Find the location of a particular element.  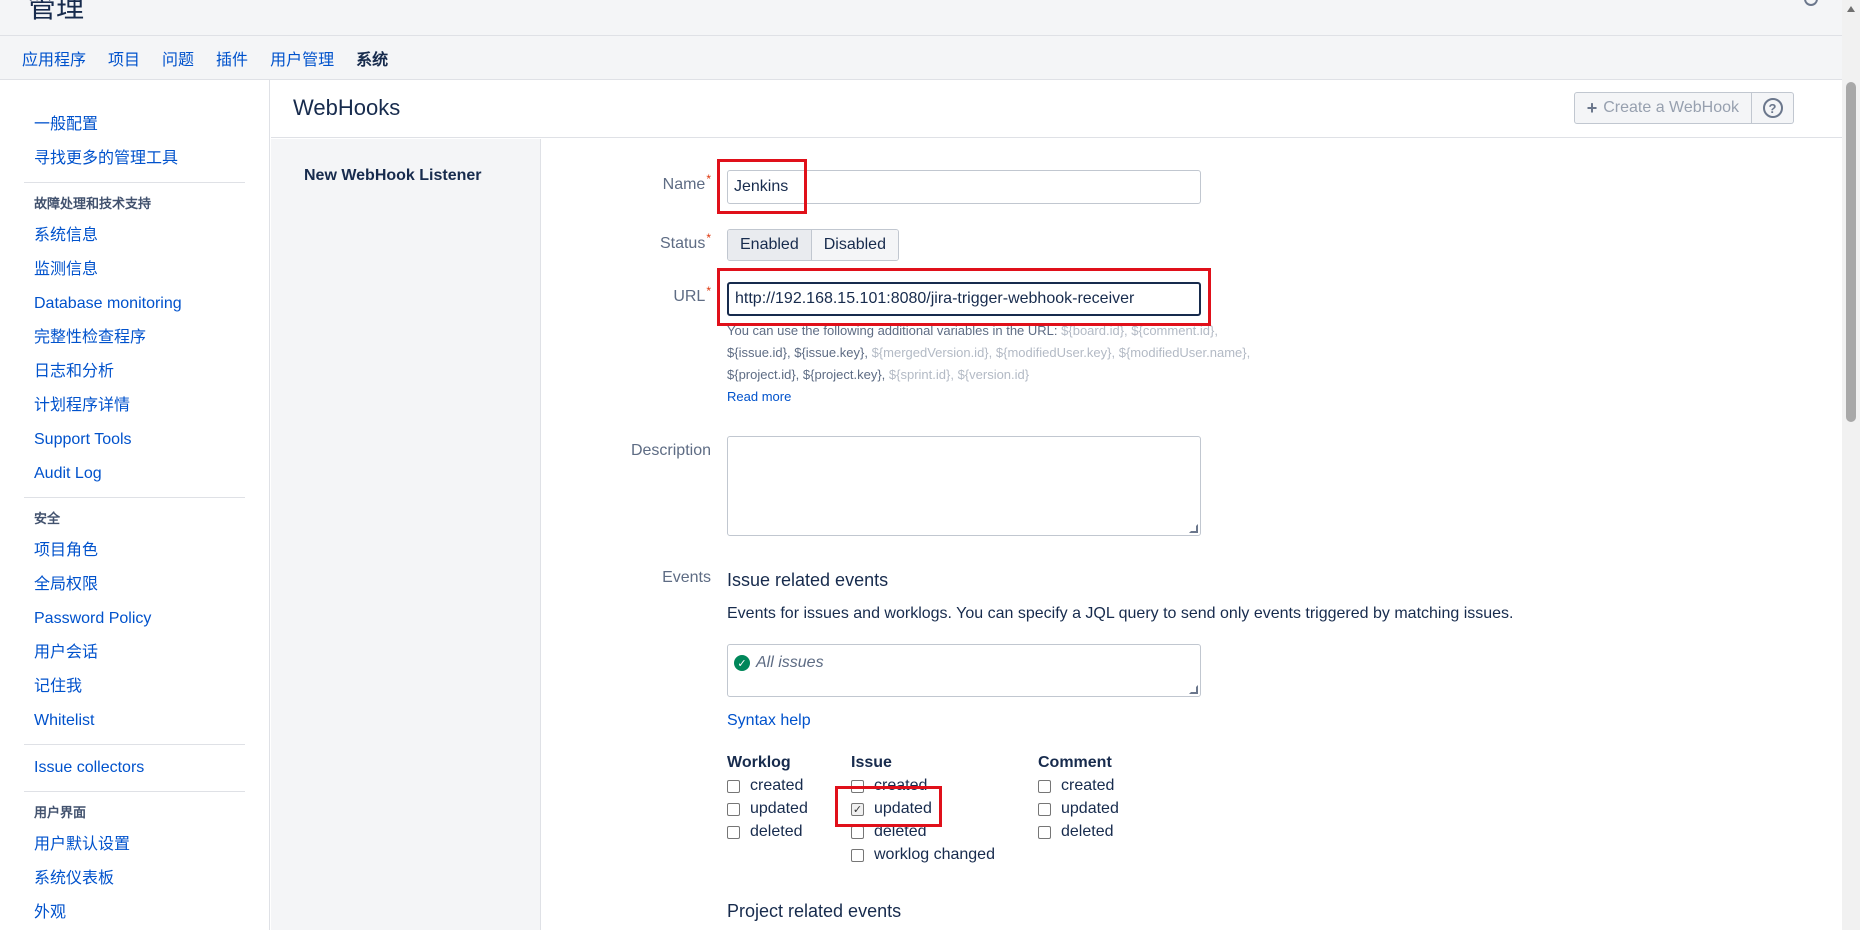

comment-created-checkbox: created is located at coordinates (1076, 786).